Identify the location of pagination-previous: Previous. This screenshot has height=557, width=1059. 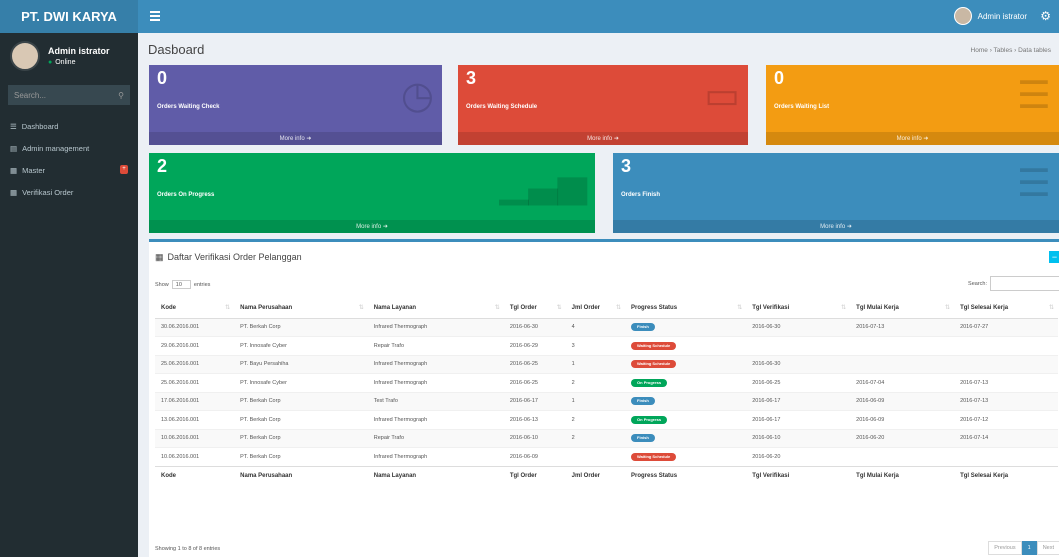
(1005, 548).